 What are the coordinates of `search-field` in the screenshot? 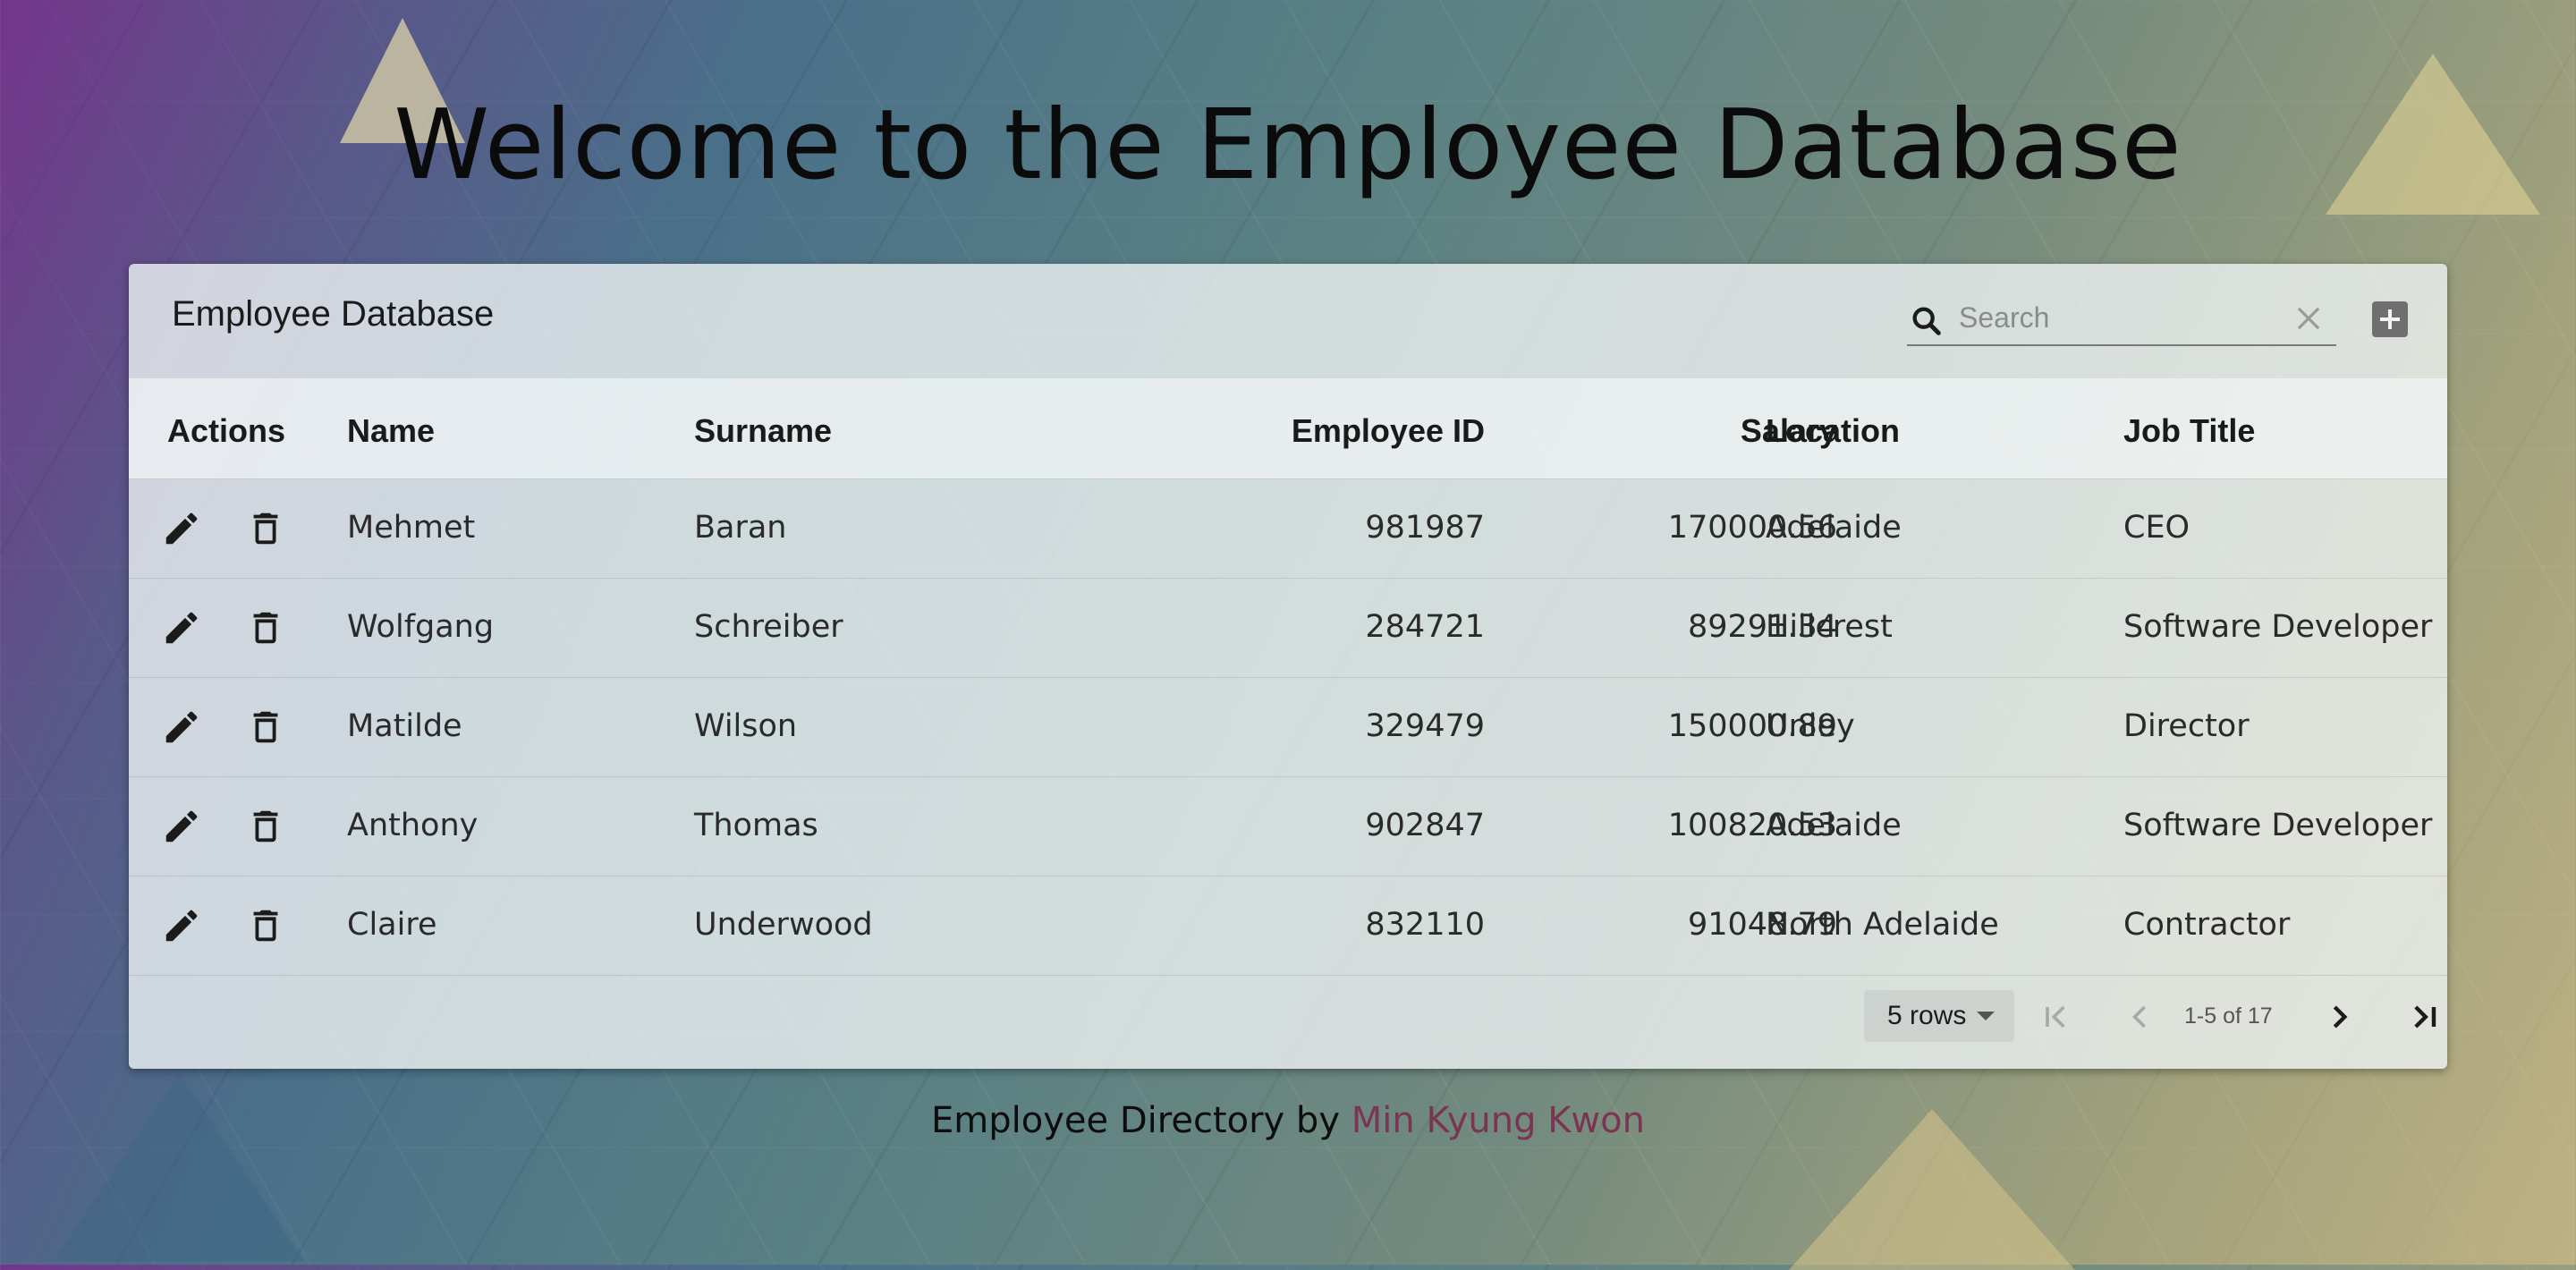 It's located at (2121, 319).